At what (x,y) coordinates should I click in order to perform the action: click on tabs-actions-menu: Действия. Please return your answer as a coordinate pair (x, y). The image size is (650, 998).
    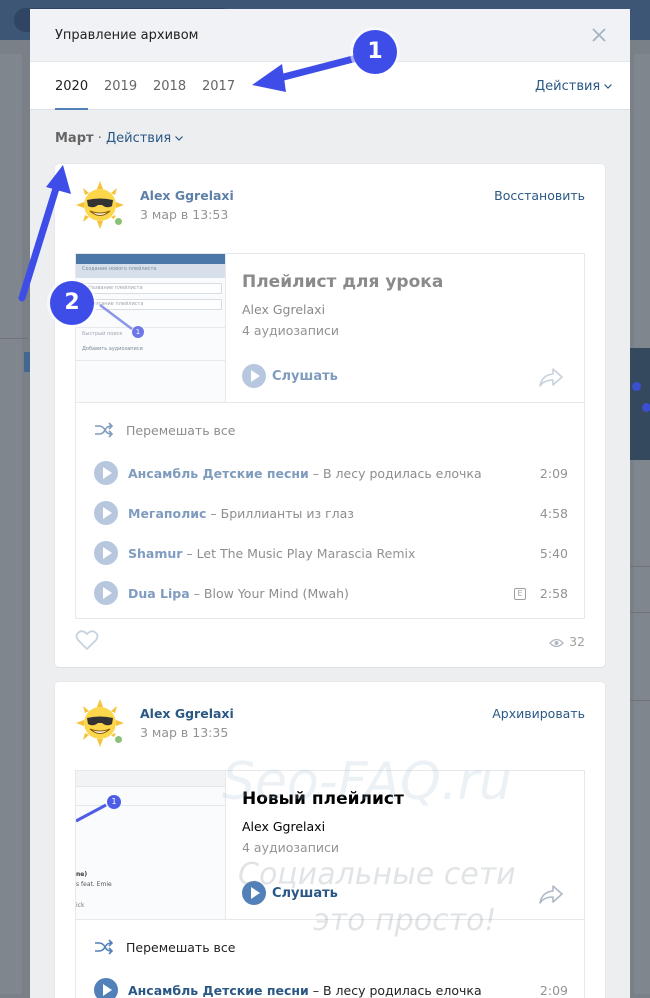
    Looking at the image, I should click on (574, 86).